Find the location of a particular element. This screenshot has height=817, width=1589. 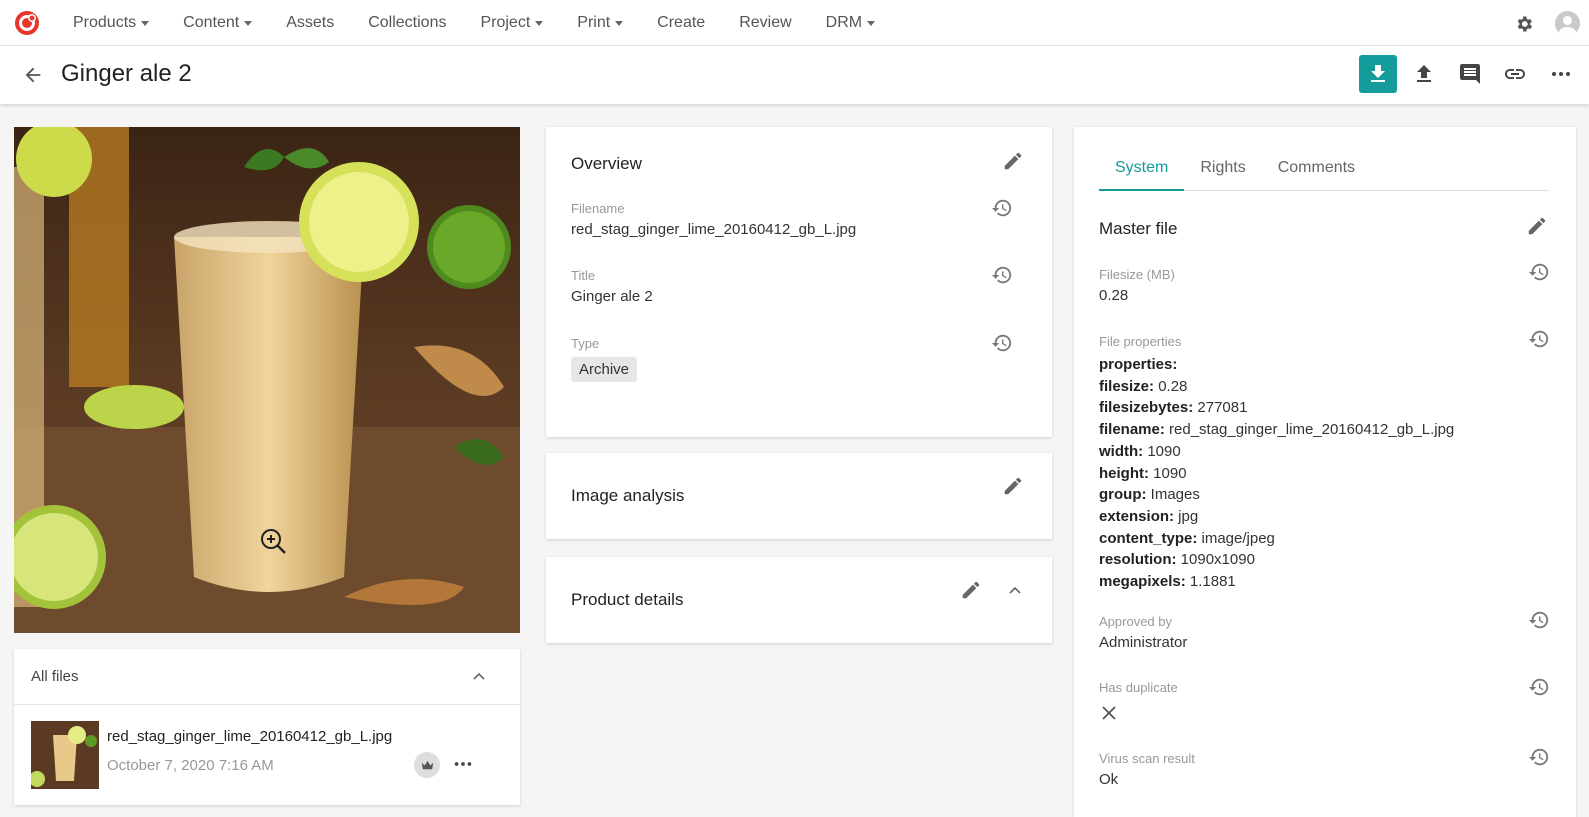

download-icon is located at coordinates (1378, 73).